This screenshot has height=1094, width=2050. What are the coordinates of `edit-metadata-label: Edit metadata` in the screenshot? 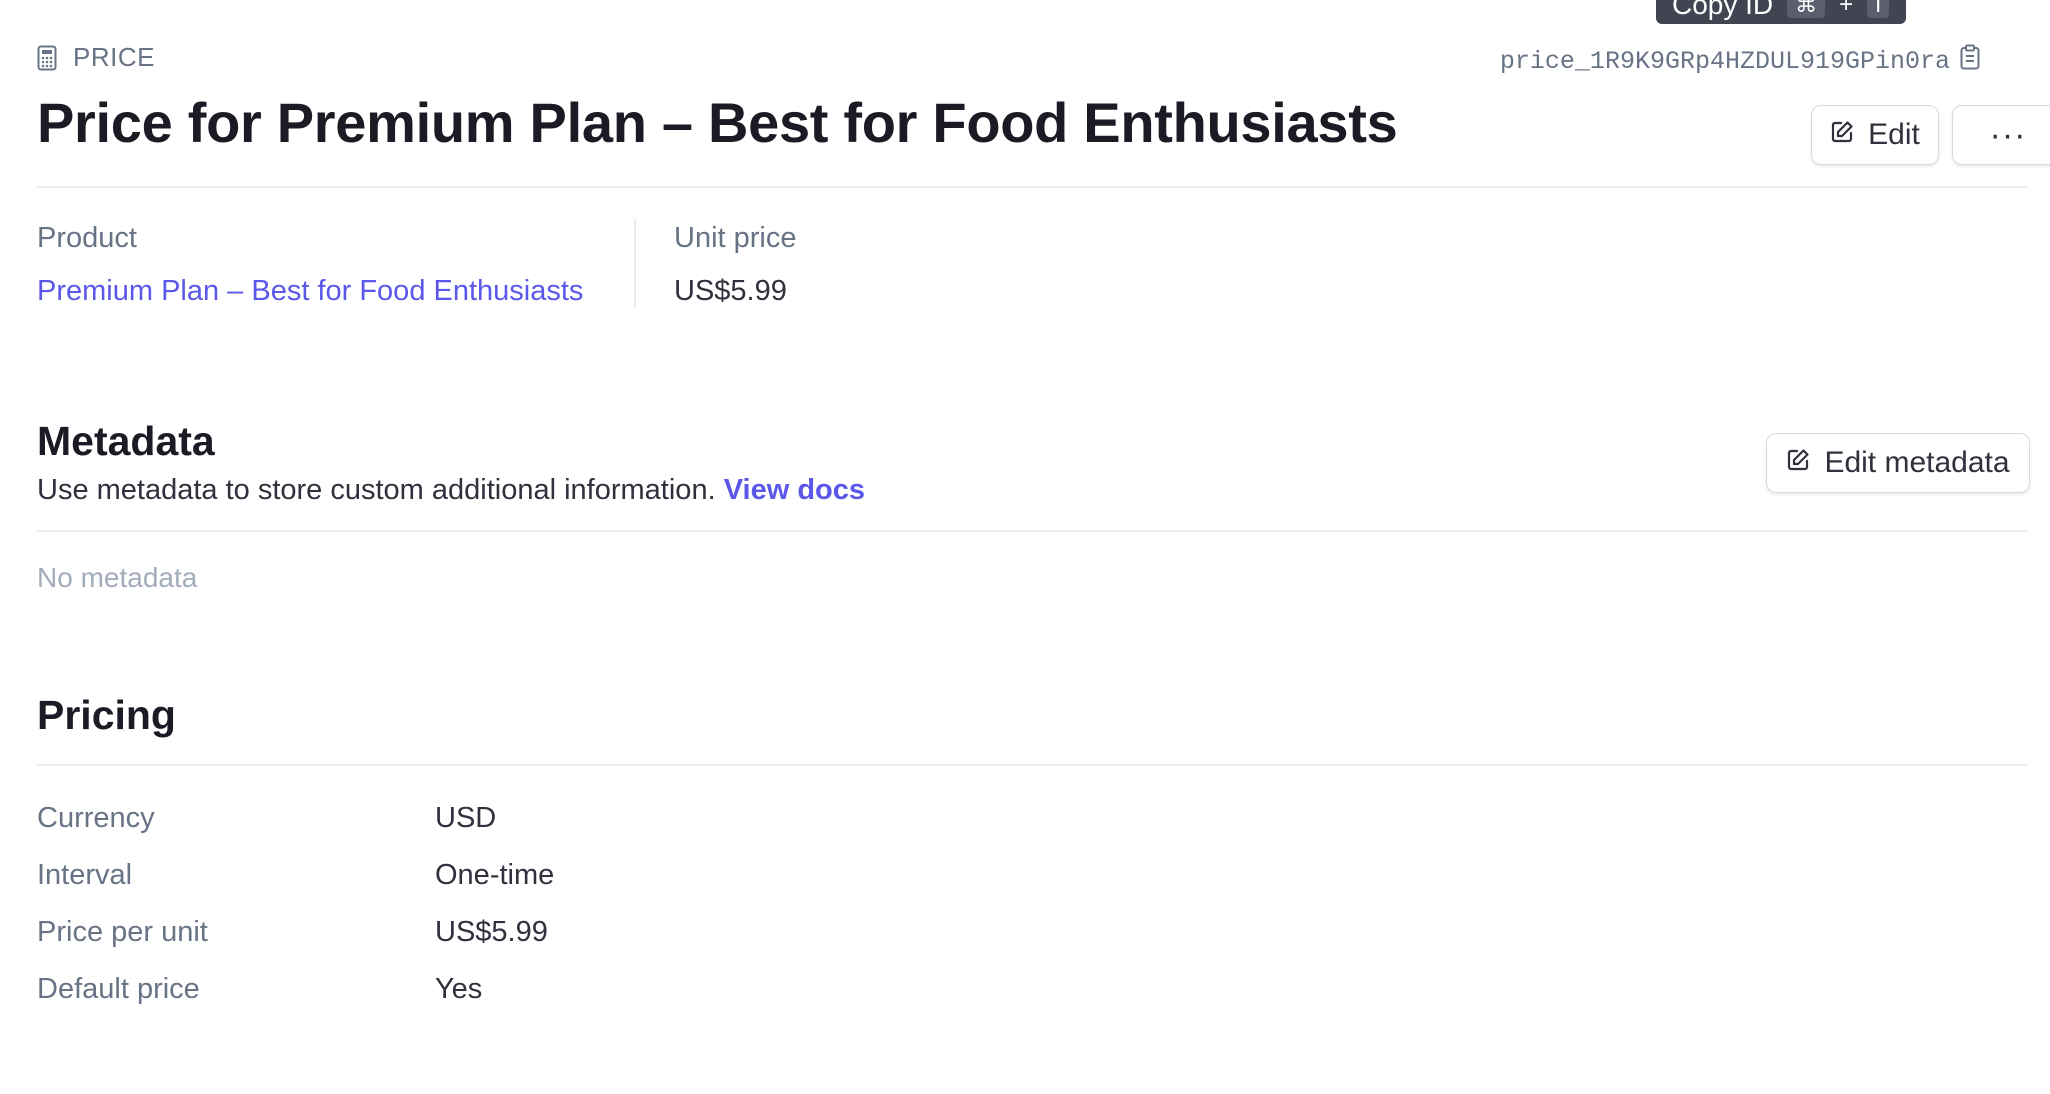 It's located at (1917, 462).